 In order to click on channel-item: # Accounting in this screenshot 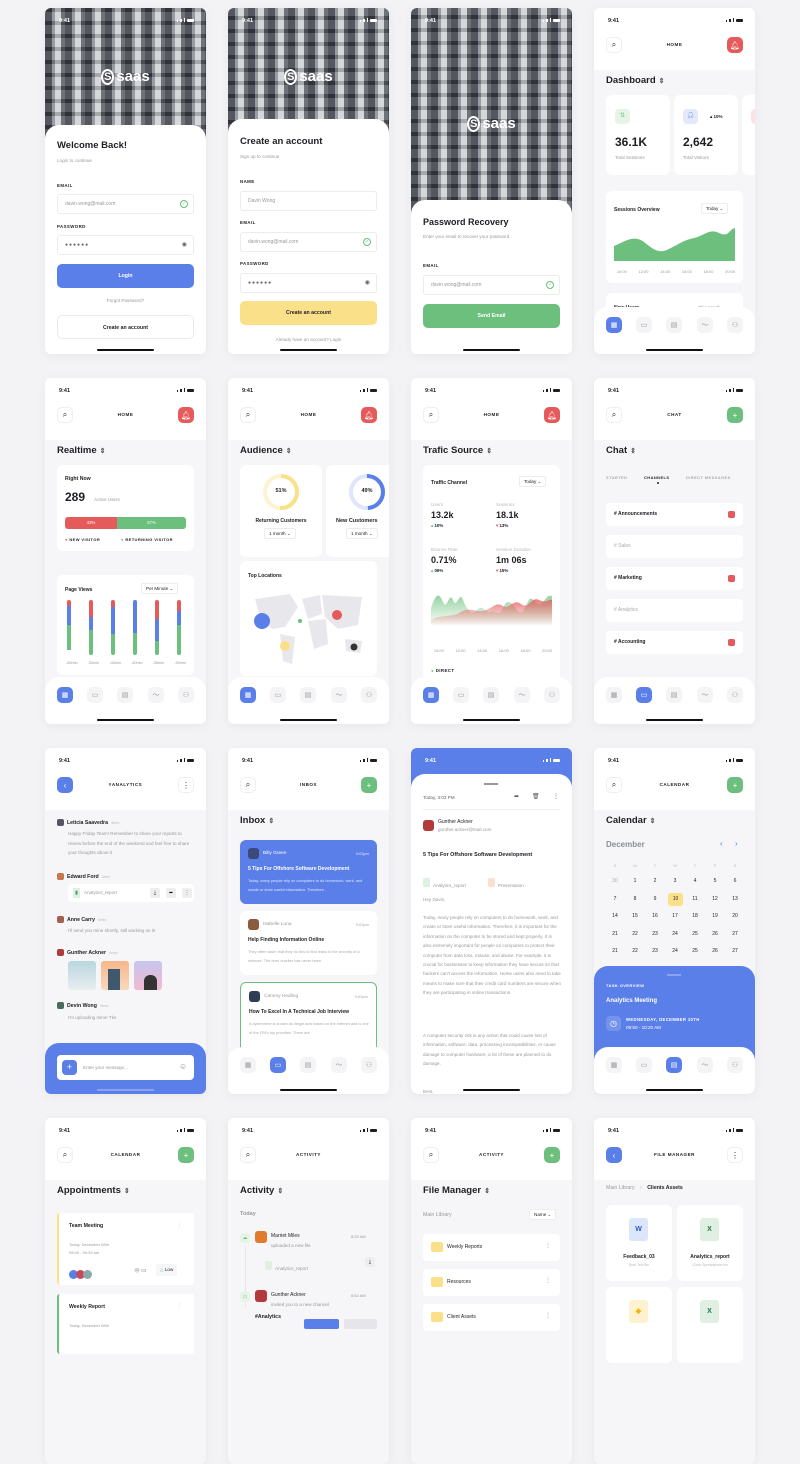, I will do `click(674, 642)`.